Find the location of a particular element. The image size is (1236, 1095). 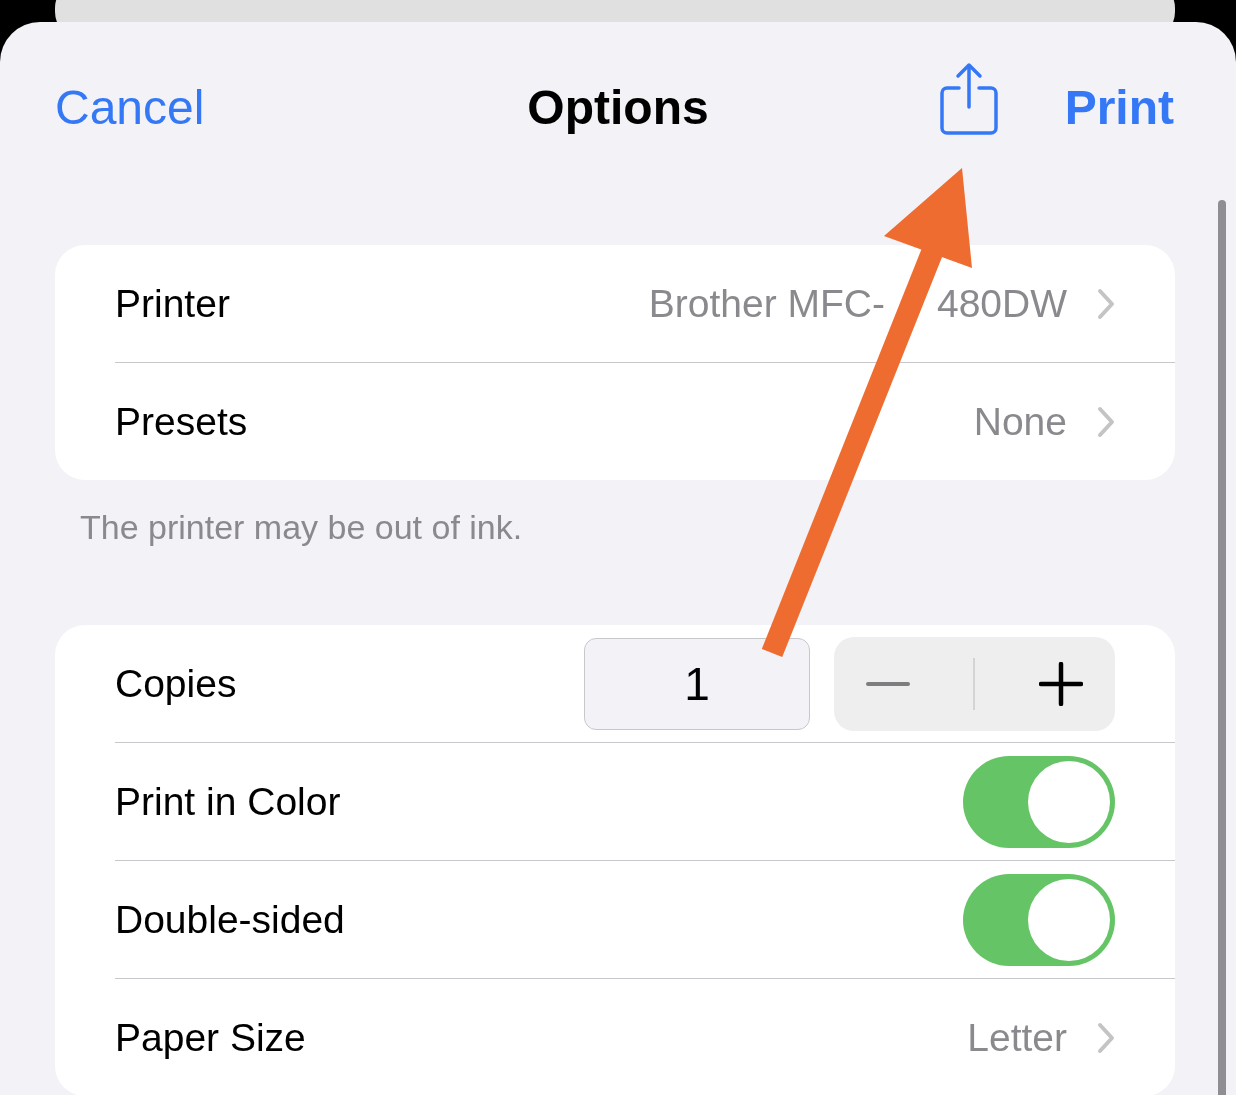

sheet-title: Options is located at coordinates (618, 107).